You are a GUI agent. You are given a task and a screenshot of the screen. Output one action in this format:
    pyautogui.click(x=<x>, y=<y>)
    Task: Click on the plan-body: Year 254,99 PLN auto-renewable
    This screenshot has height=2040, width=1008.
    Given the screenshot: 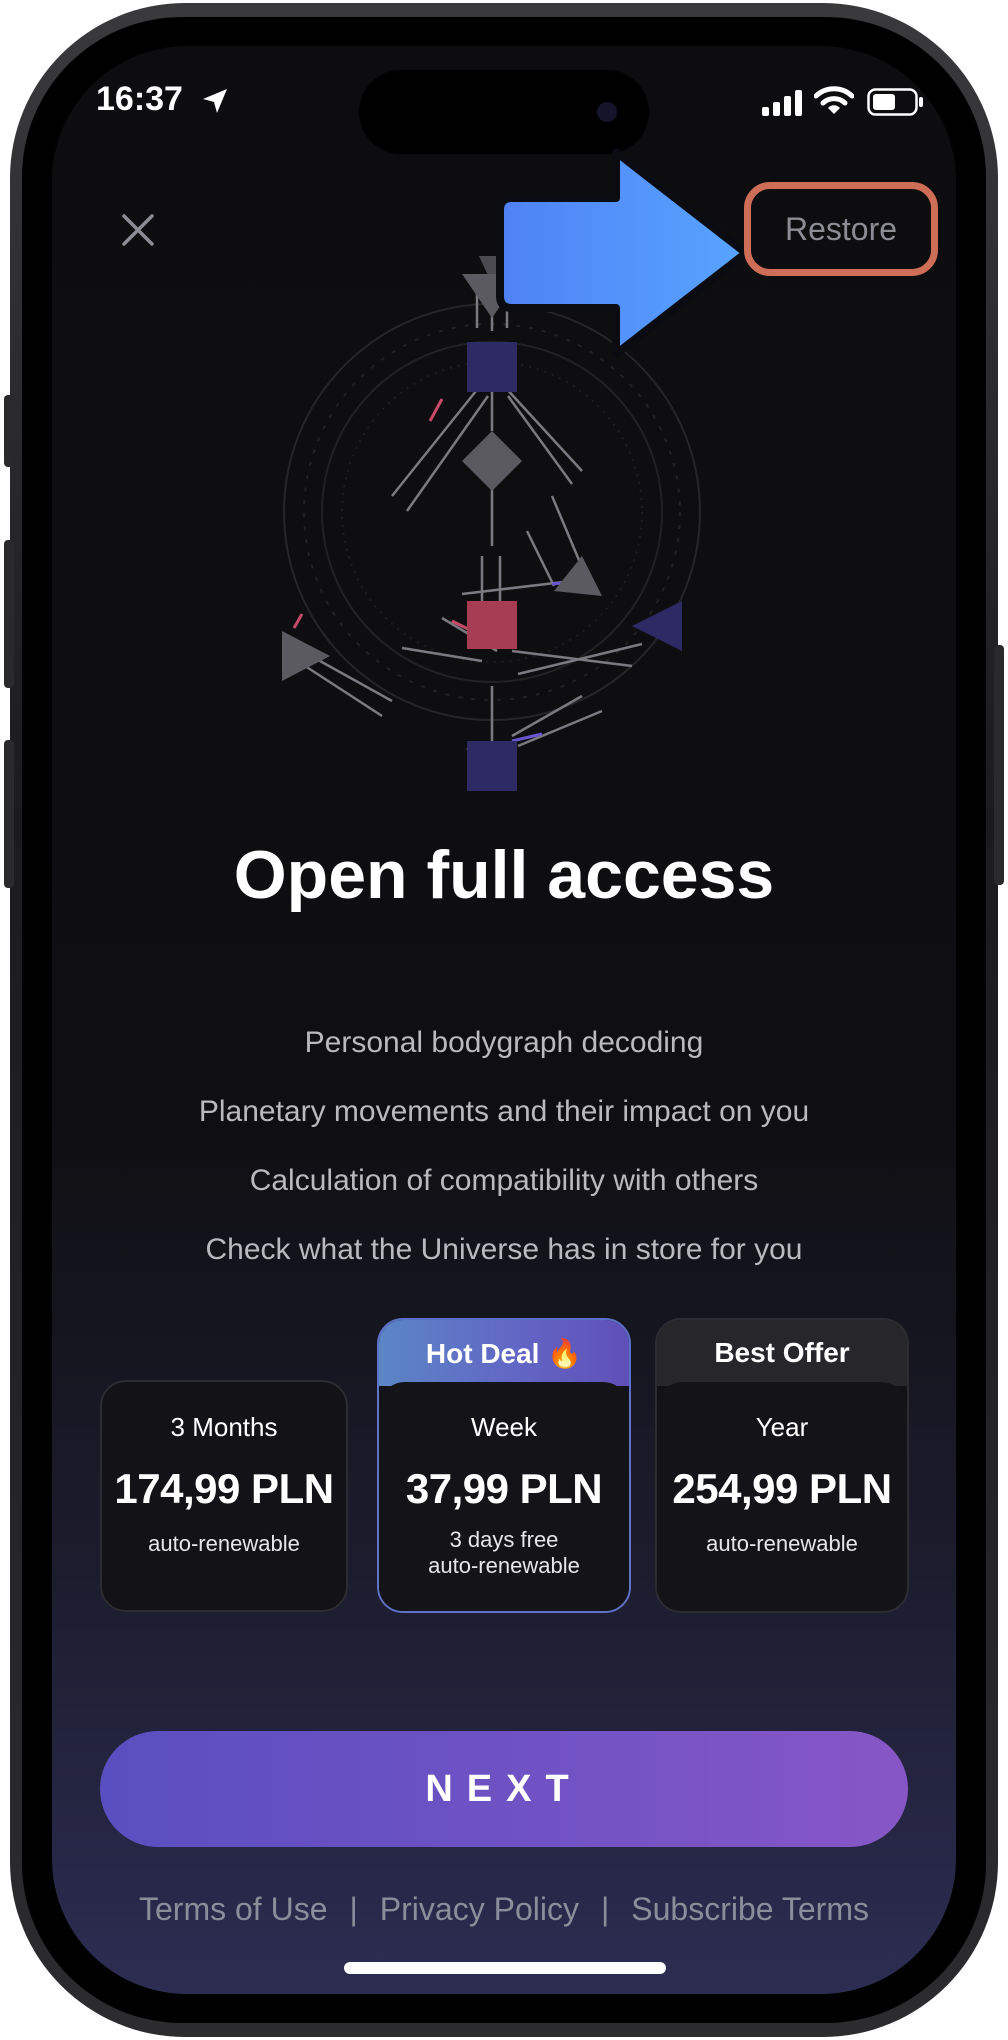 What is the action you would take?
    pyautogui.click(x=782, y=1496)
    